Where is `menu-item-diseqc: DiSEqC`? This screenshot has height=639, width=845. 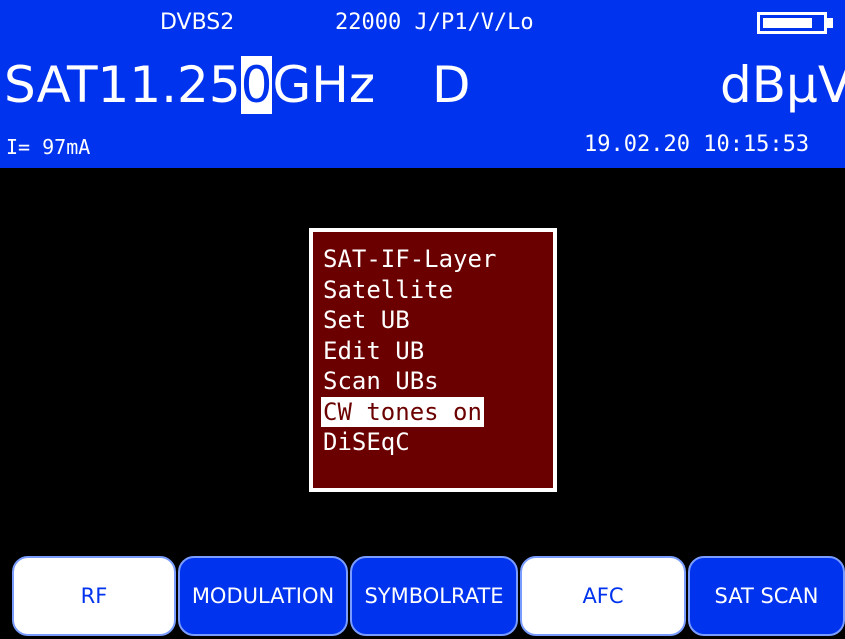
menu-item-diseqc: DiSEqC is located at coordinates (437, 442).